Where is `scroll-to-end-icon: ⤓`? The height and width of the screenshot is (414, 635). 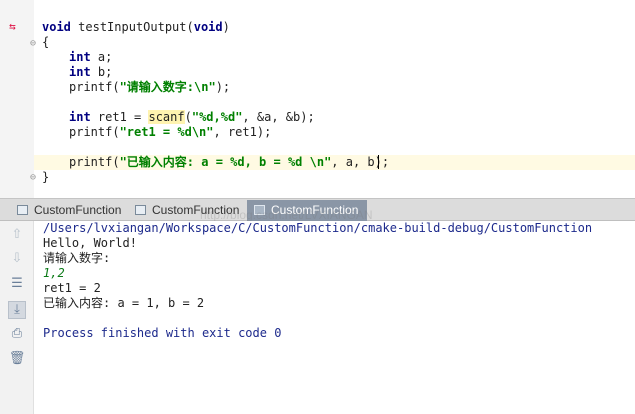 scroll-to-end-icon: ⤓ is located at coordinates (17, 310).